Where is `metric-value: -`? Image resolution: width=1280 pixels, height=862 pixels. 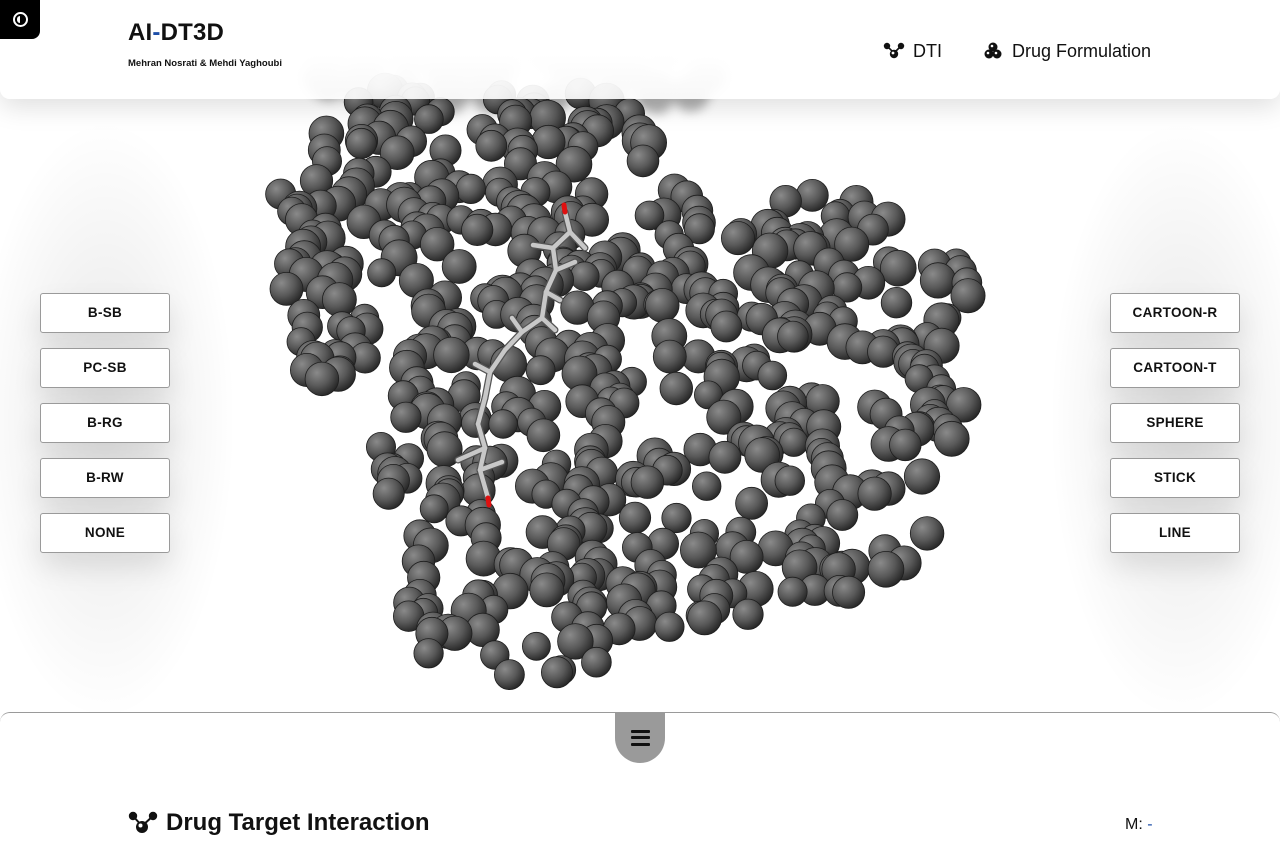 metric-value: - is located at coordinates (1150, 824).